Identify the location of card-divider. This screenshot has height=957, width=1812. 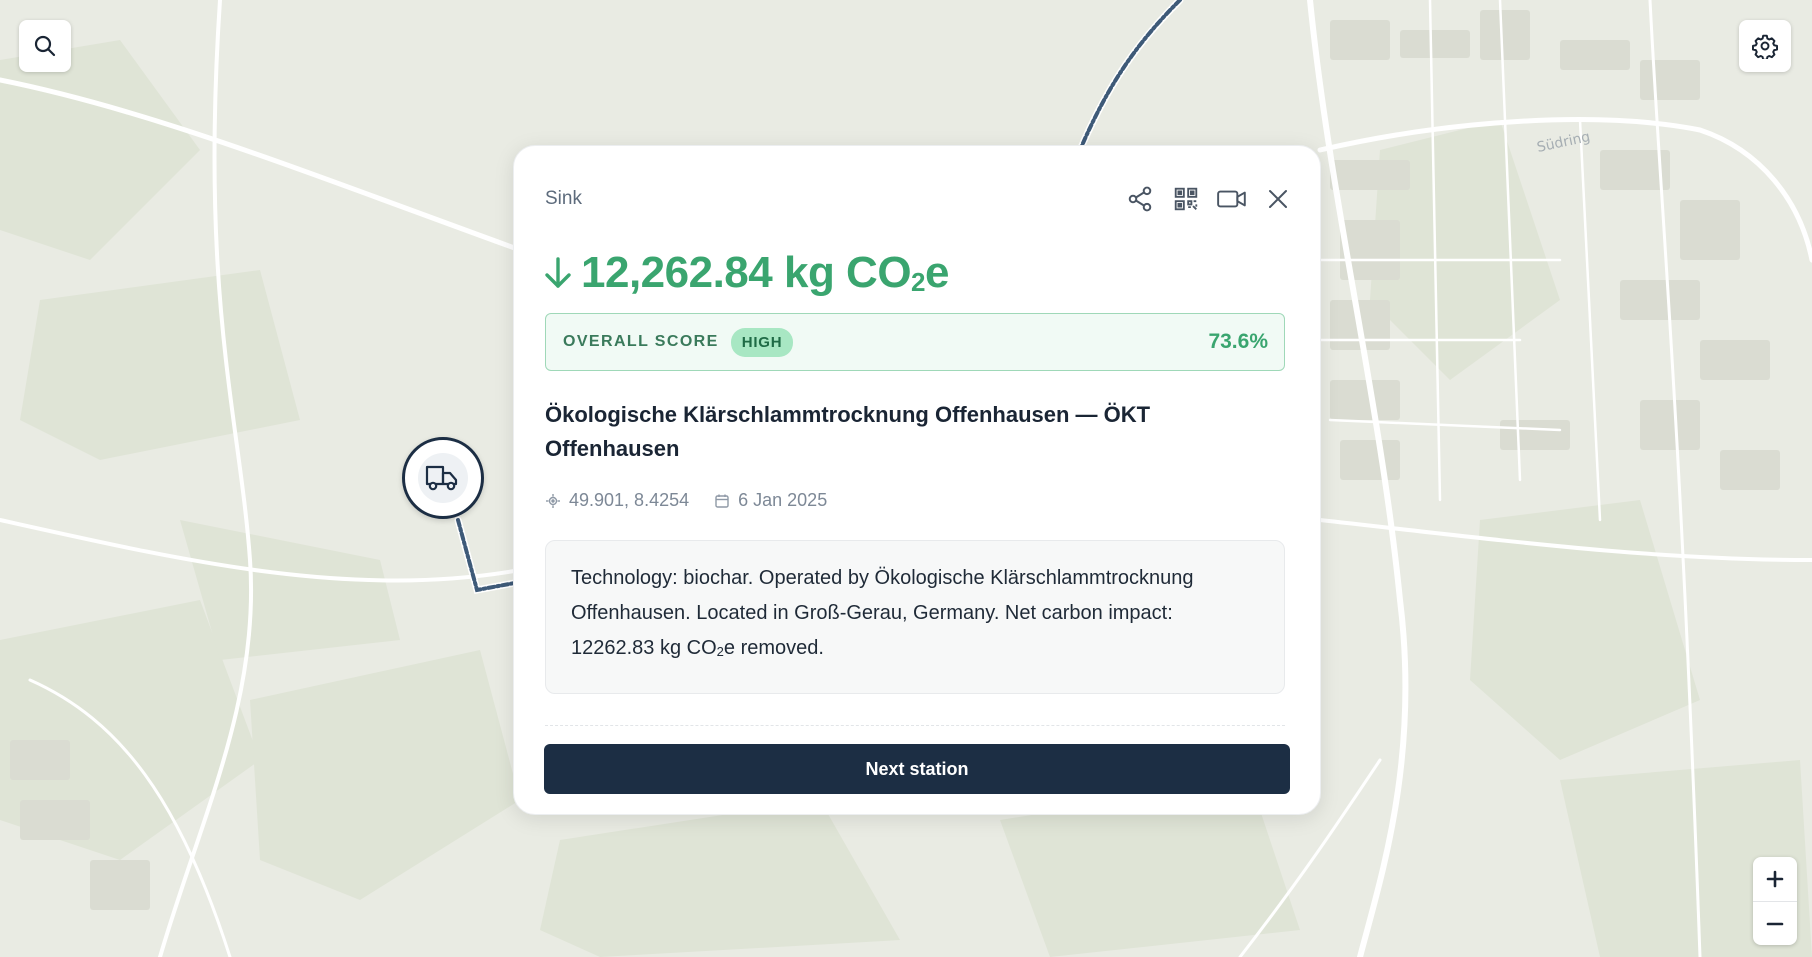
(915, 725).